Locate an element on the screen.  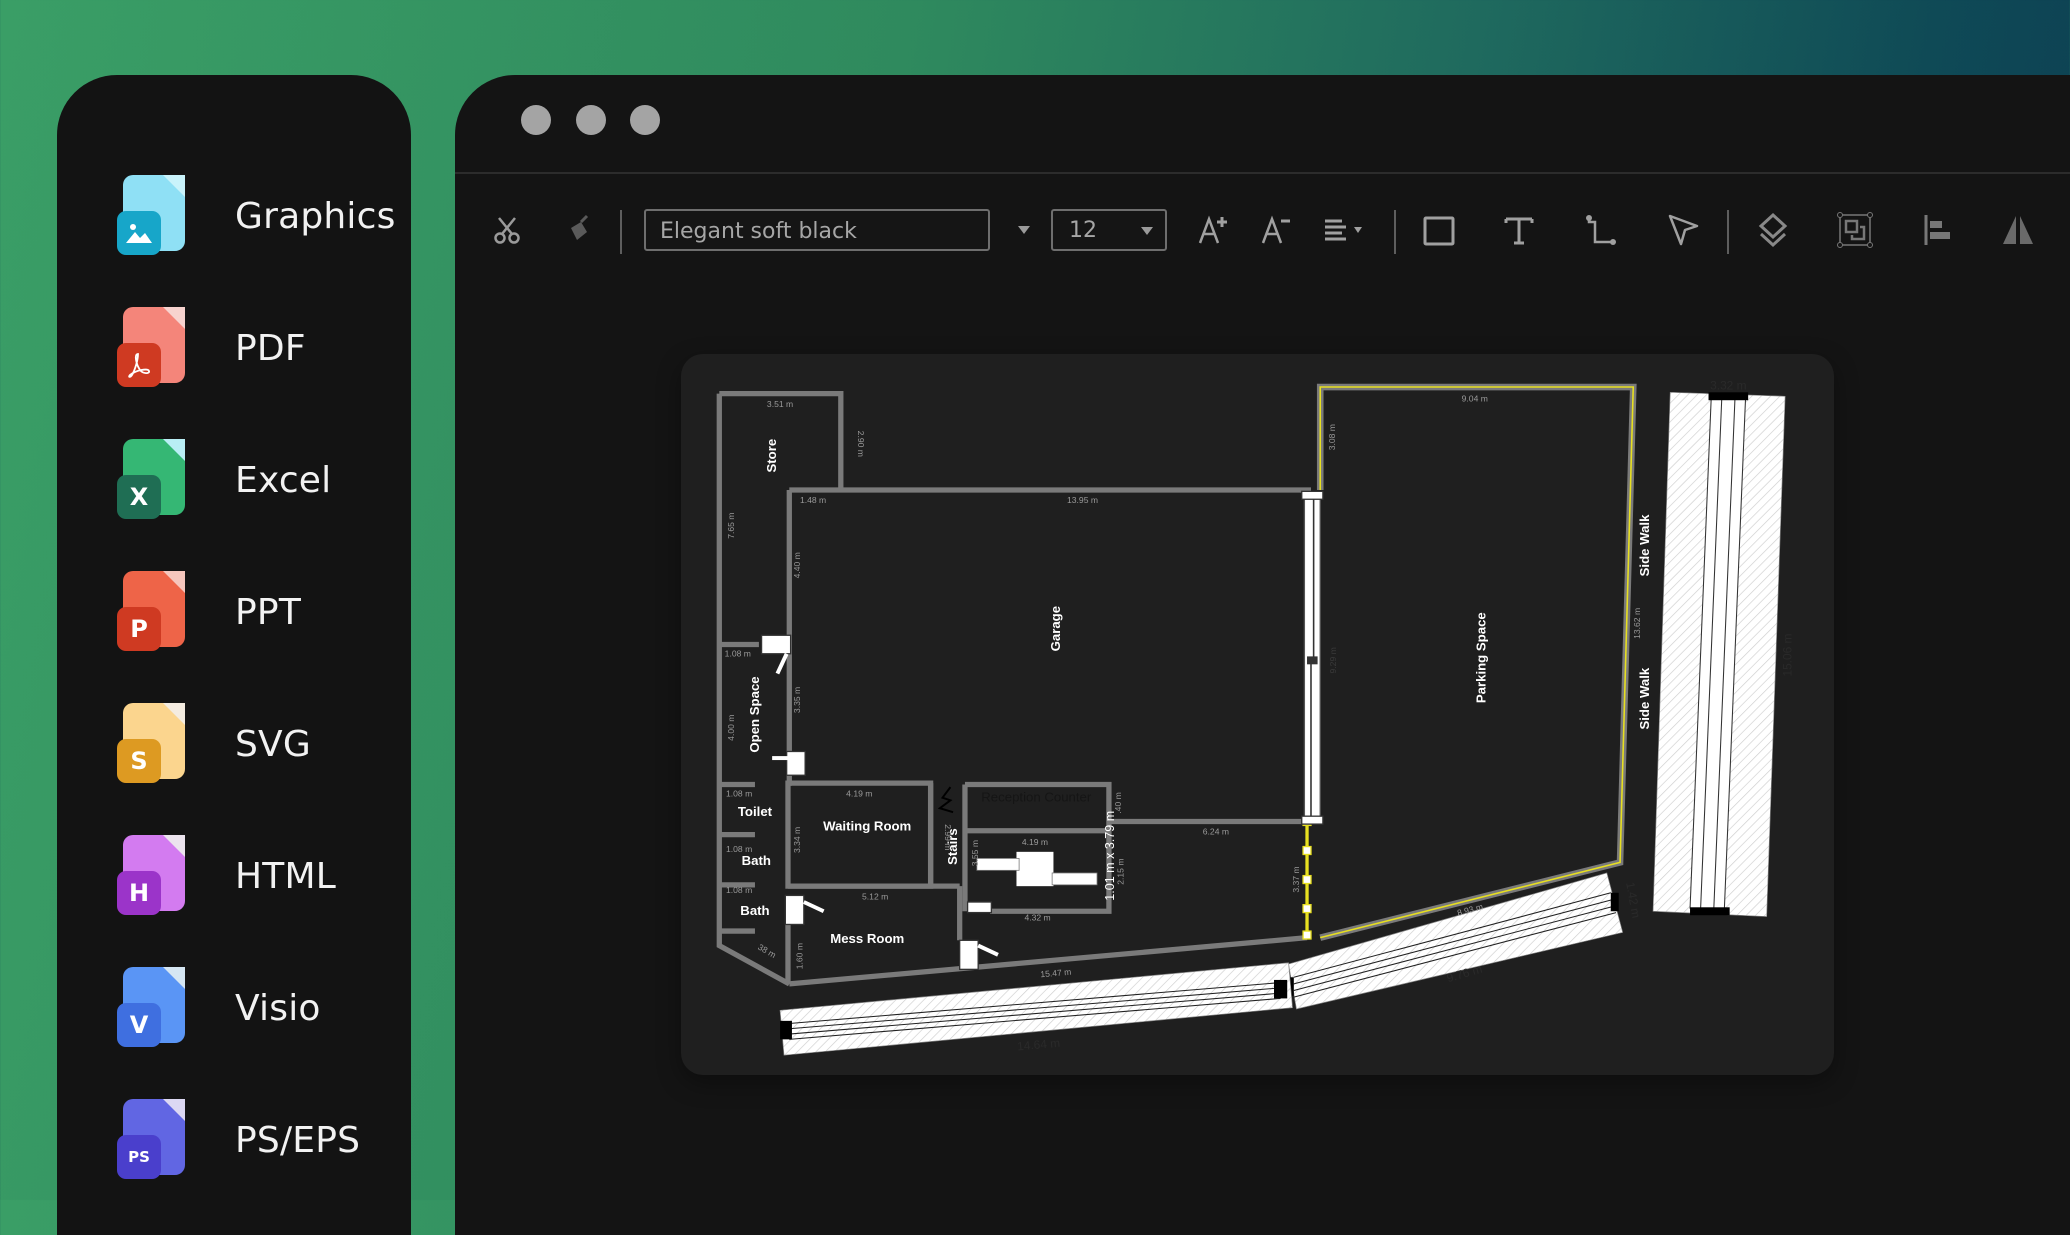
file-badge: S is located at coordinates (139, 761).